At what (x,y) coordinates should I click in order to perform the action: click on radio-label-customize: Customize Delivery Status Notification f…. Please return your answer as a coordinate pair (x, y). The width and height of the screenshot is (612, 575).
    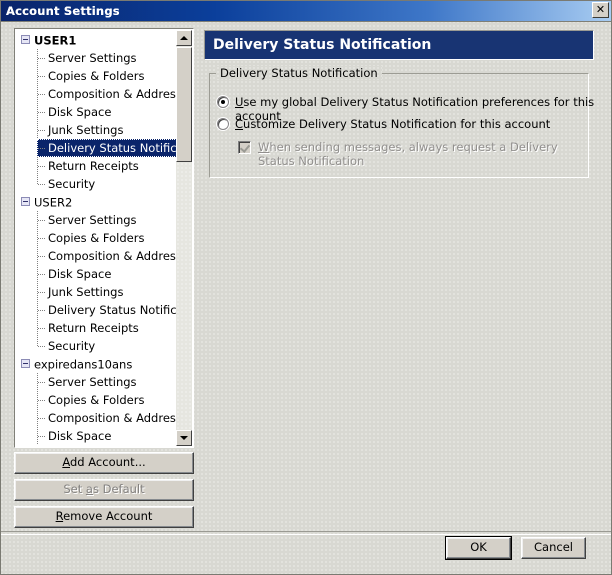
    Looking at the image, I should click on (392, 124).